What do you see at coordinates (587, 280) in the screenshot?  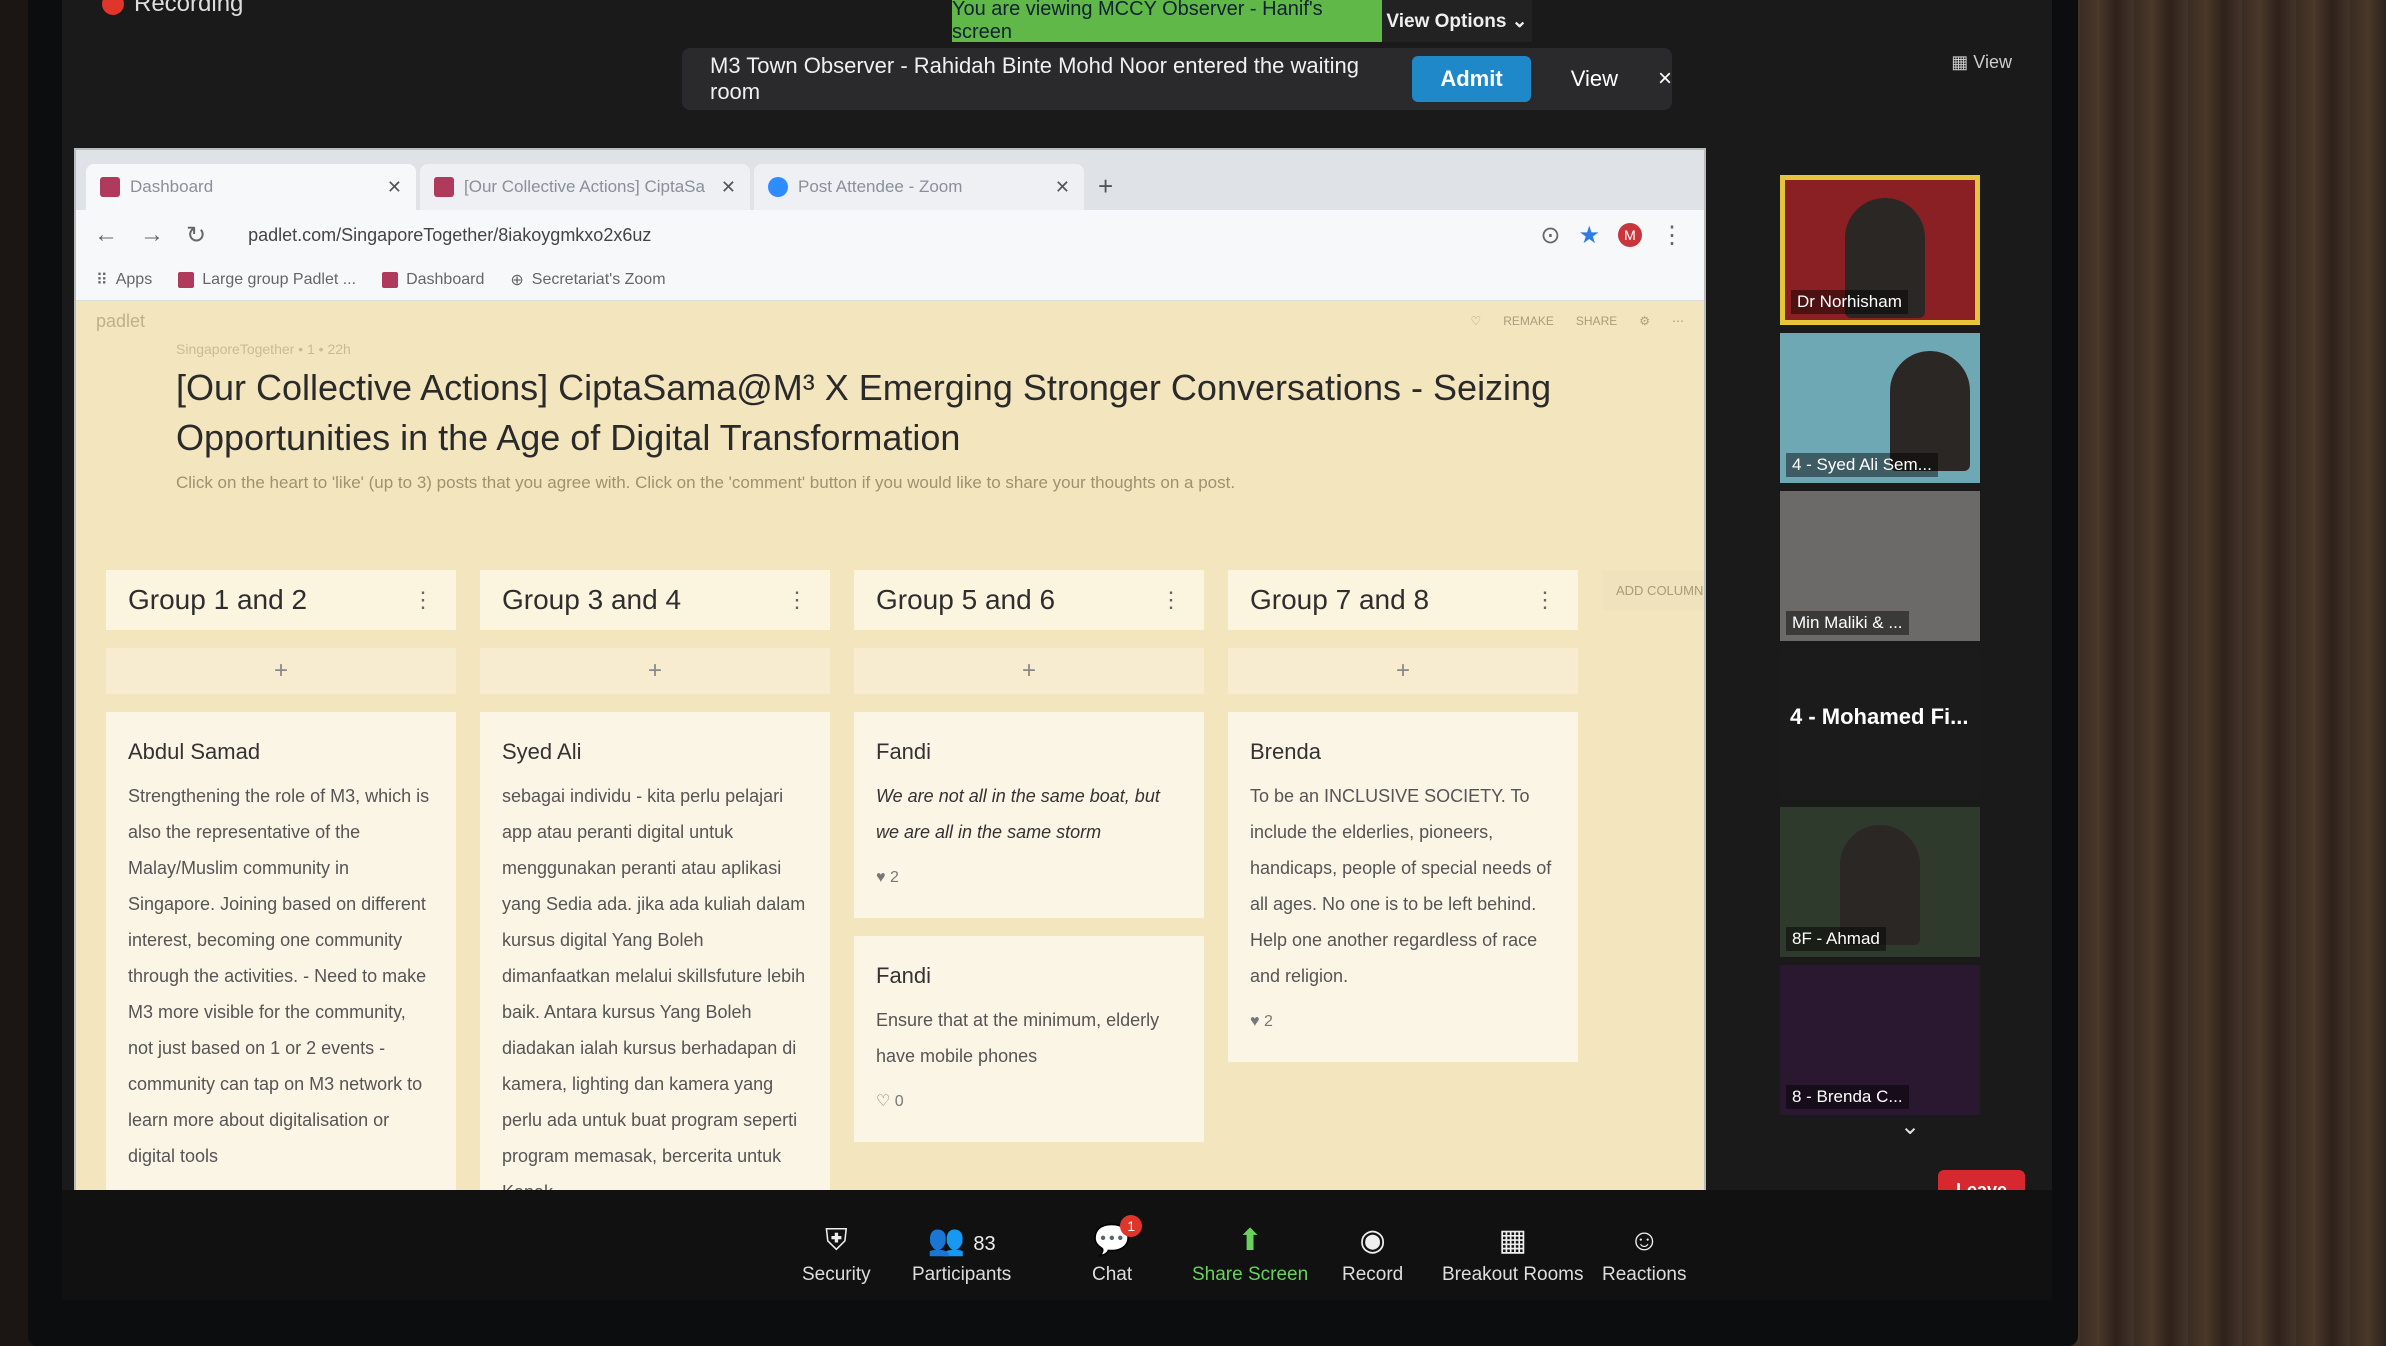 I see `bookmark-secretariat-zoom: ⊕ Secretariat's Zoom` at bounding box center [587, 280].